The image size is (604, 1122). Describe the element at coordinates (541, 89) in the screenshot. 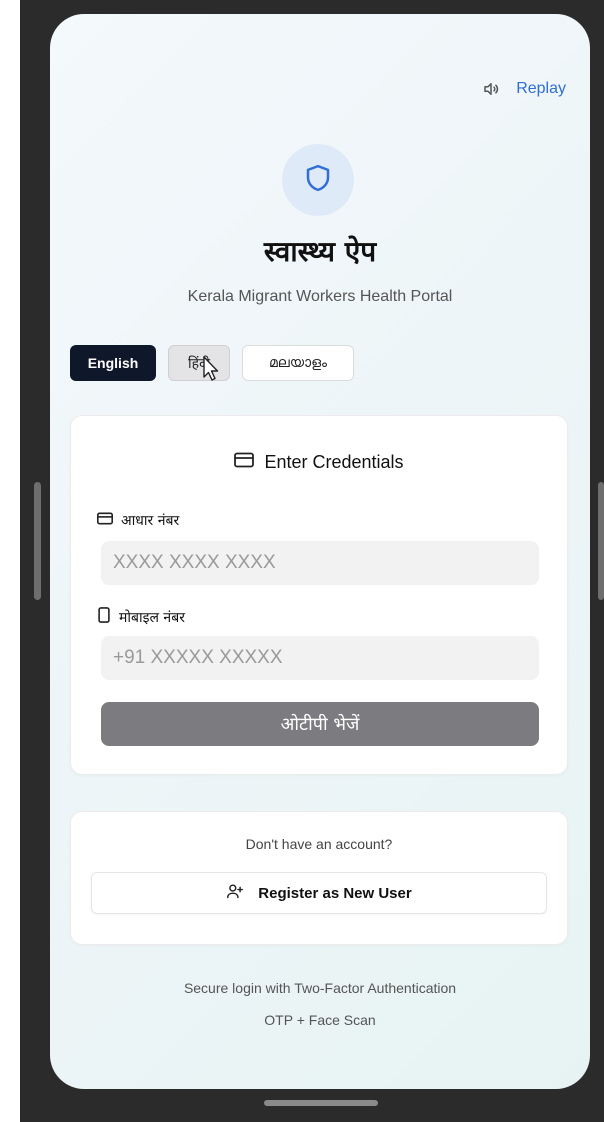

I see `replay-link: Replay` at that location.